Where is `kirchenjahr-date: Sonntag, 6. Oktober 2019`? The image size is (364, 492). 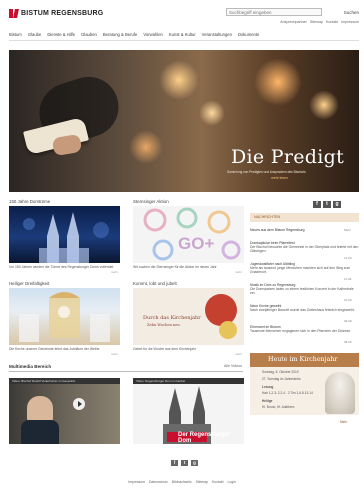
kirchenjahr-date: Sonntag, 6. Oktober 2019 is located at coordinates (280, 372).